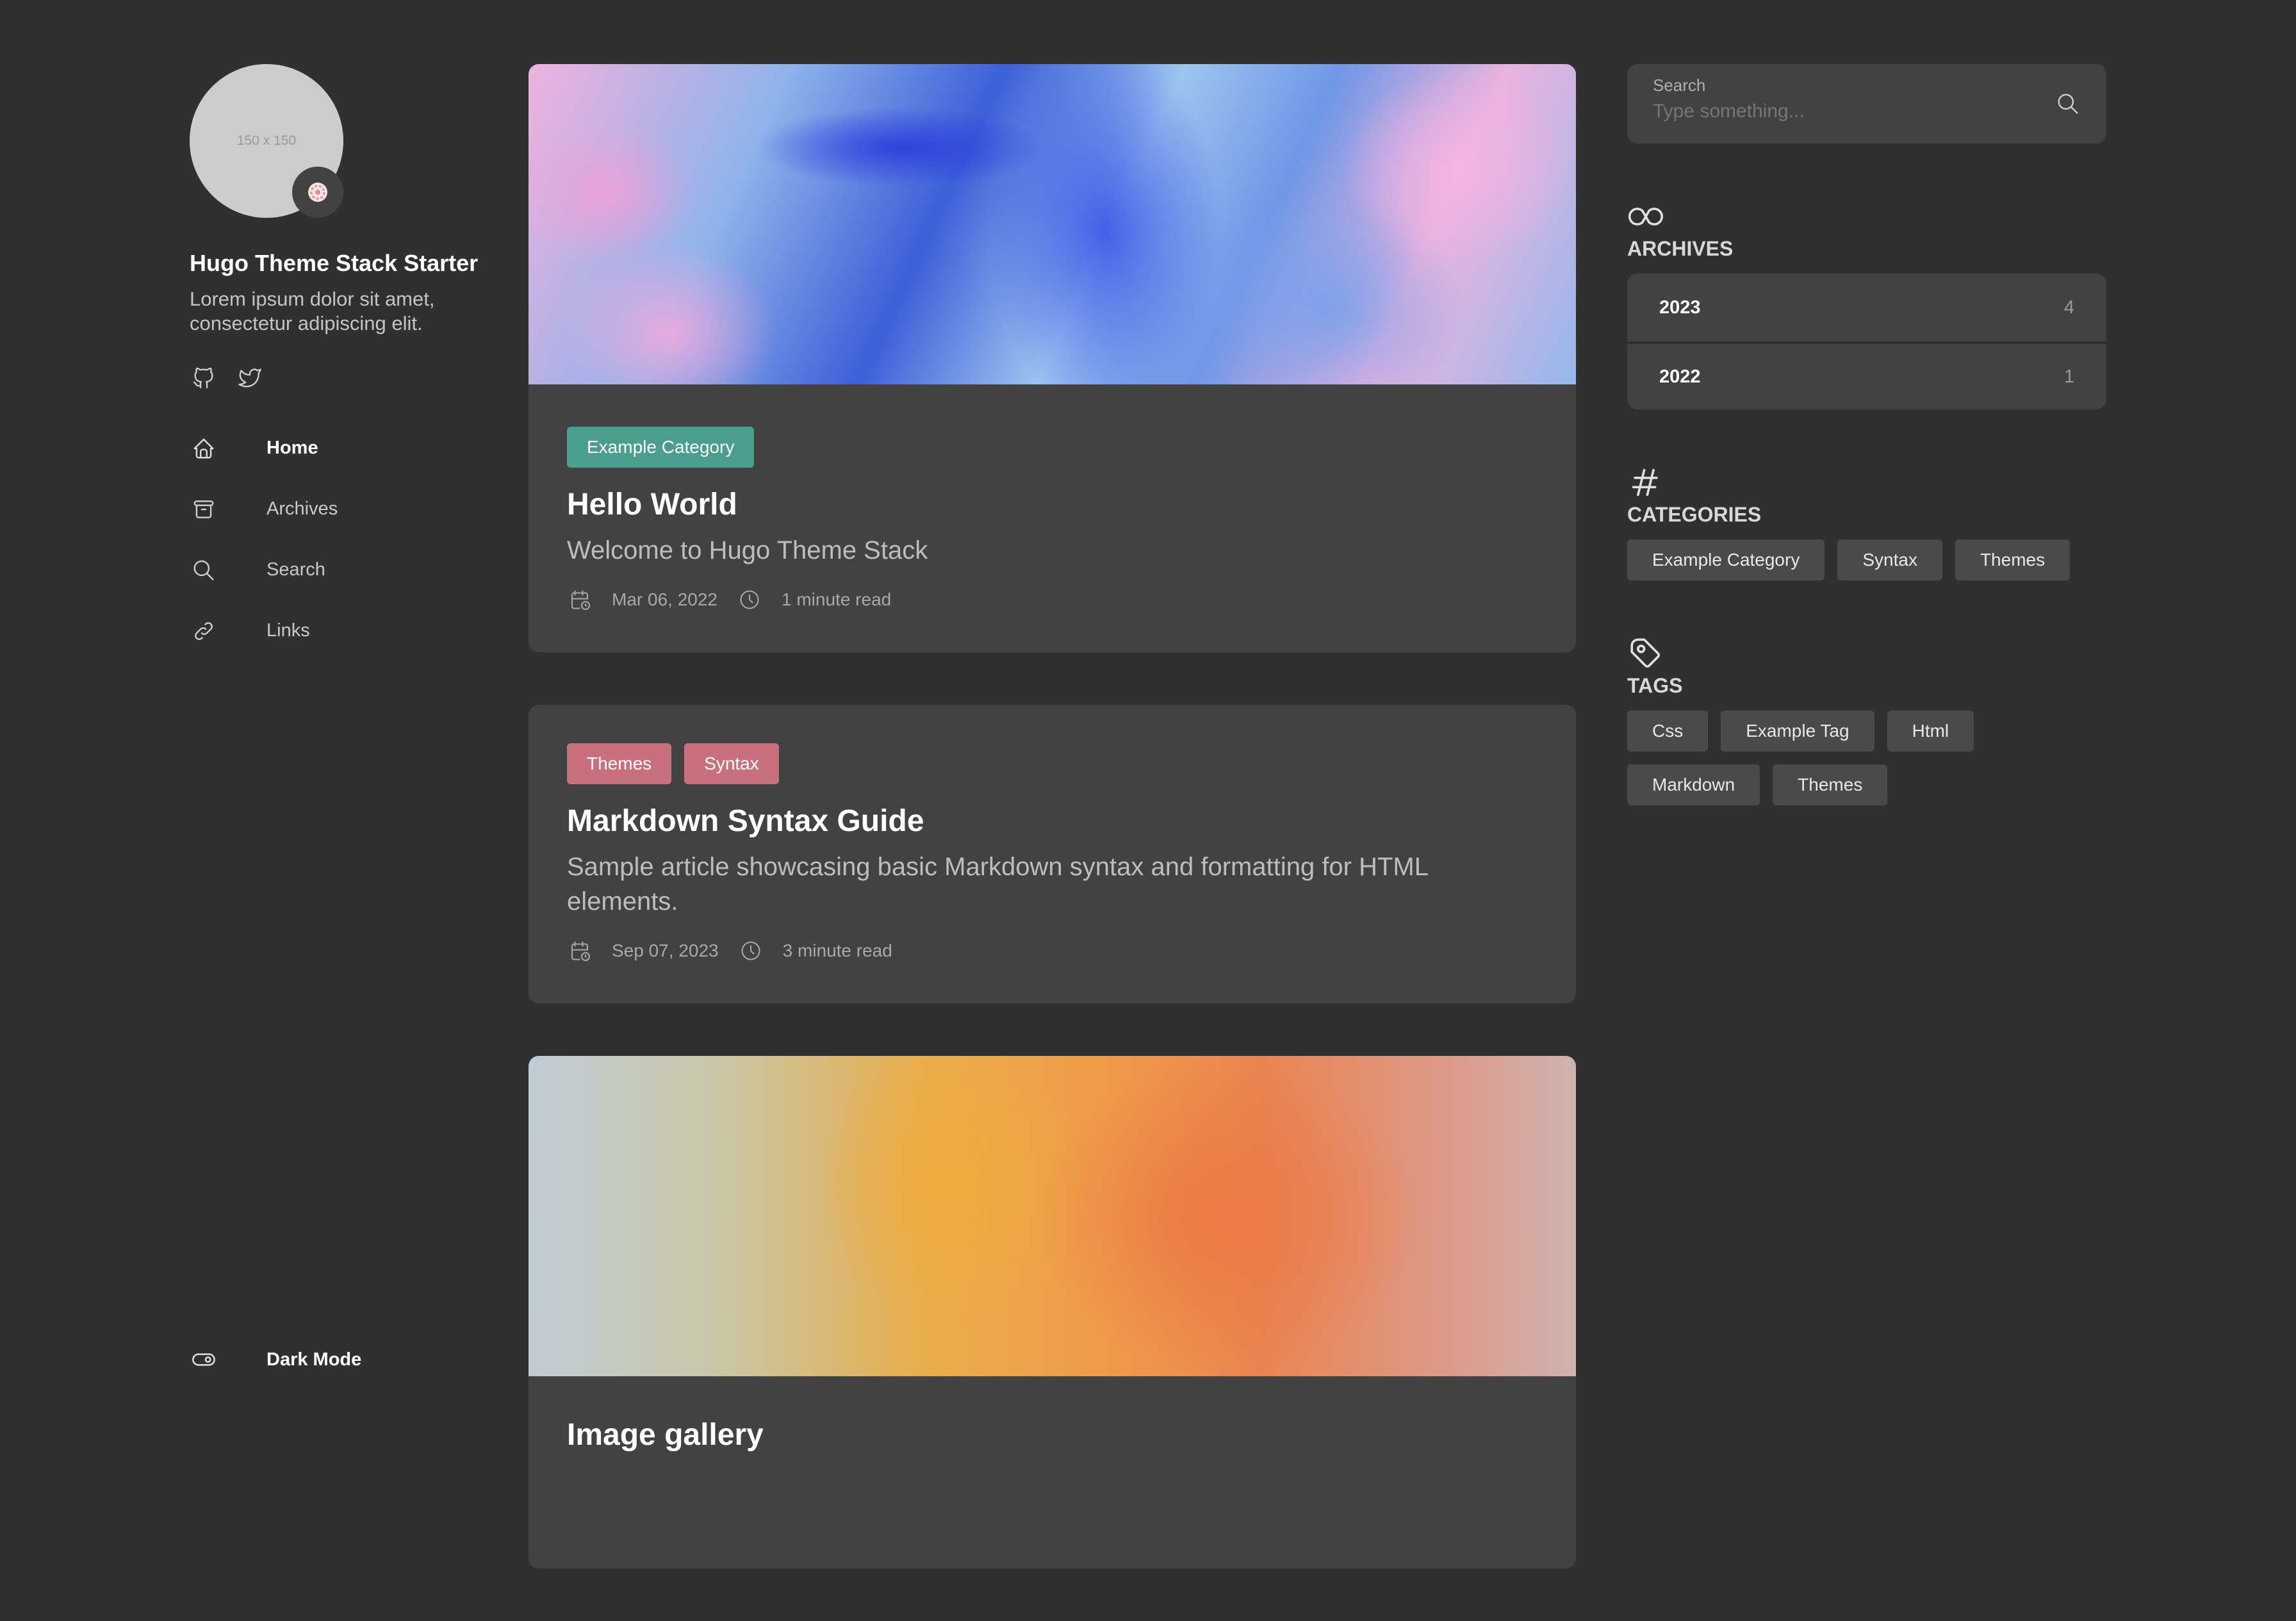 The image size is (2296, 1621). What do you see at coordinates (337, 263) in the screenshot?
I see `site-name: Hugo Theme Stack Starter` at bounding box center [337, 263].